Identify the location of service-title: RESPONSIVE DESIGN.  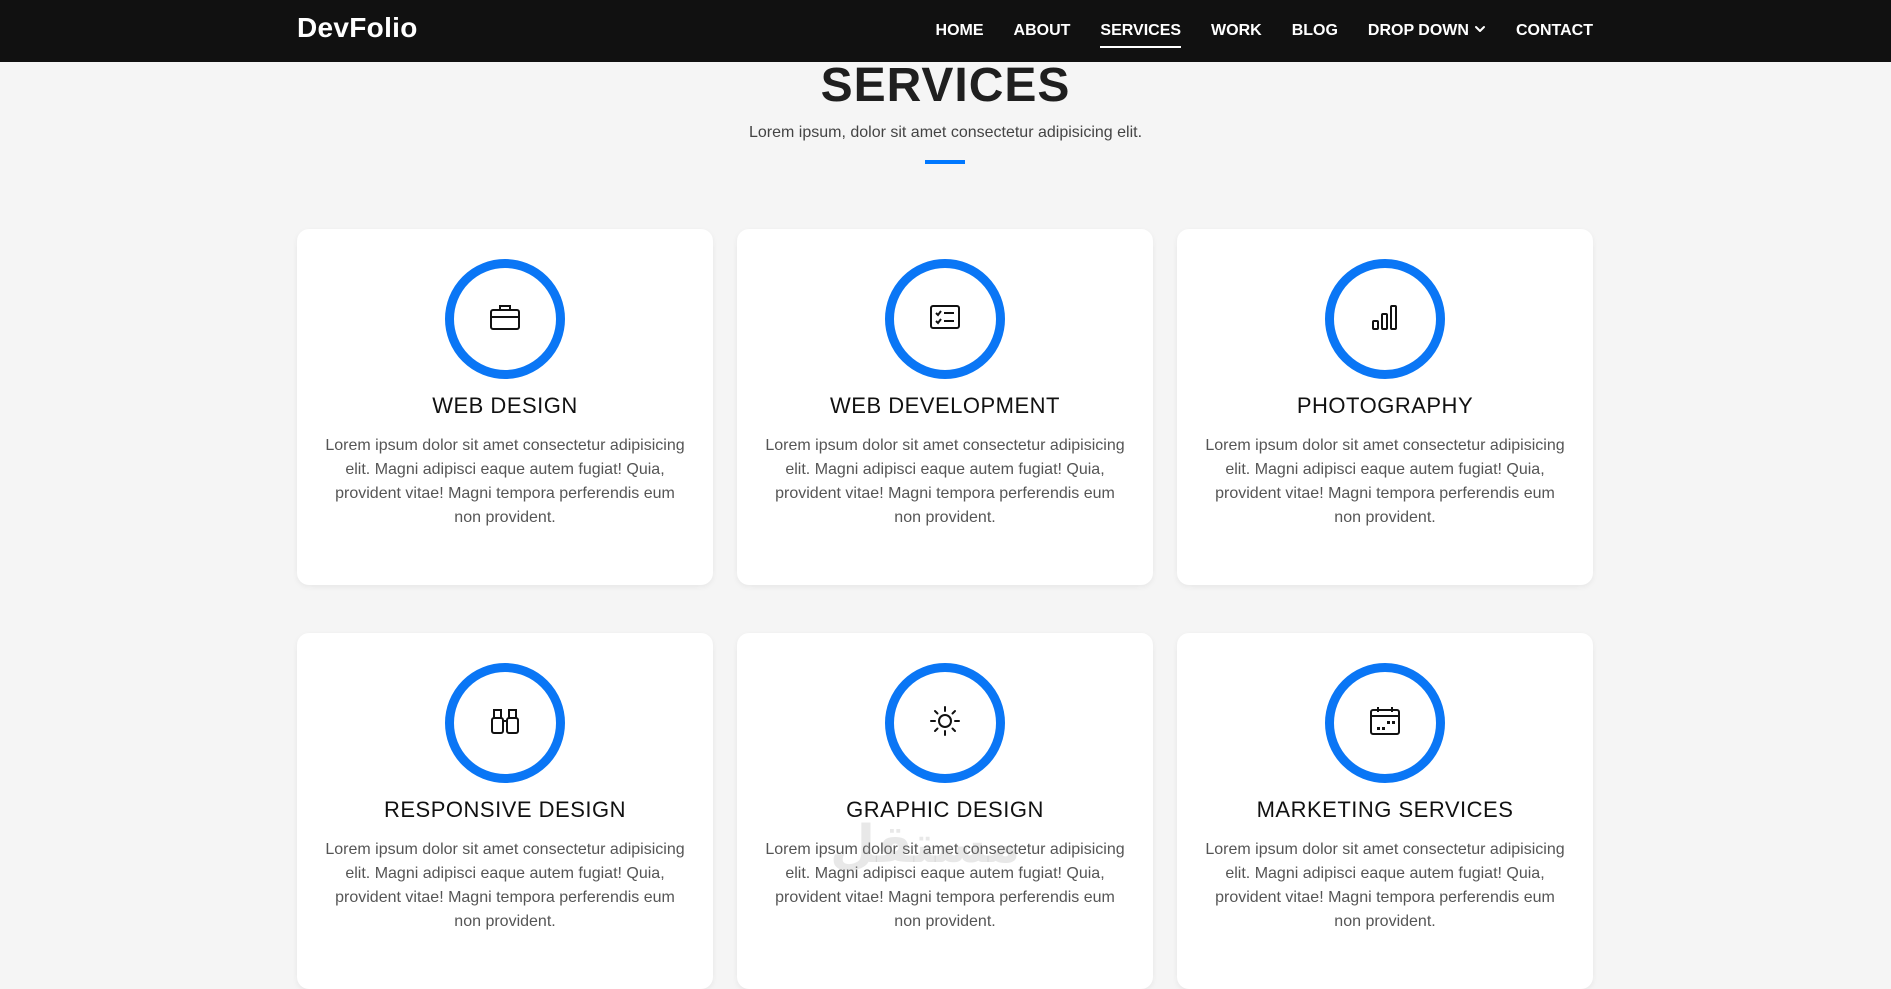
(504, 809).